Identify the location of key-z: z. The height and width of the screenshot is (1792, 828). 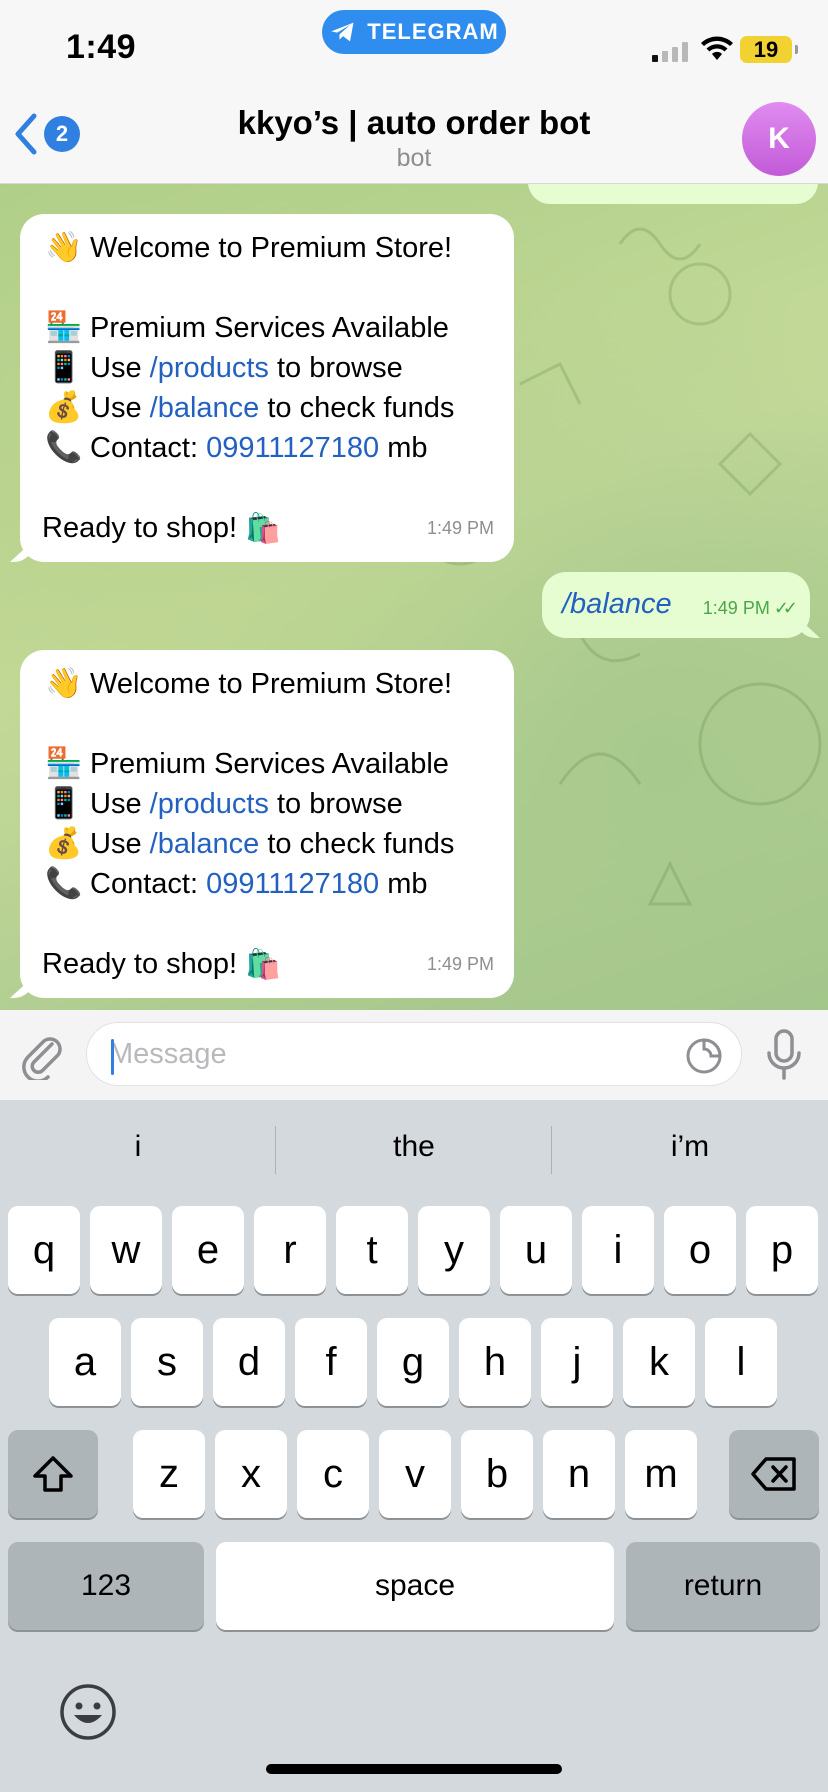
(169, 1474).